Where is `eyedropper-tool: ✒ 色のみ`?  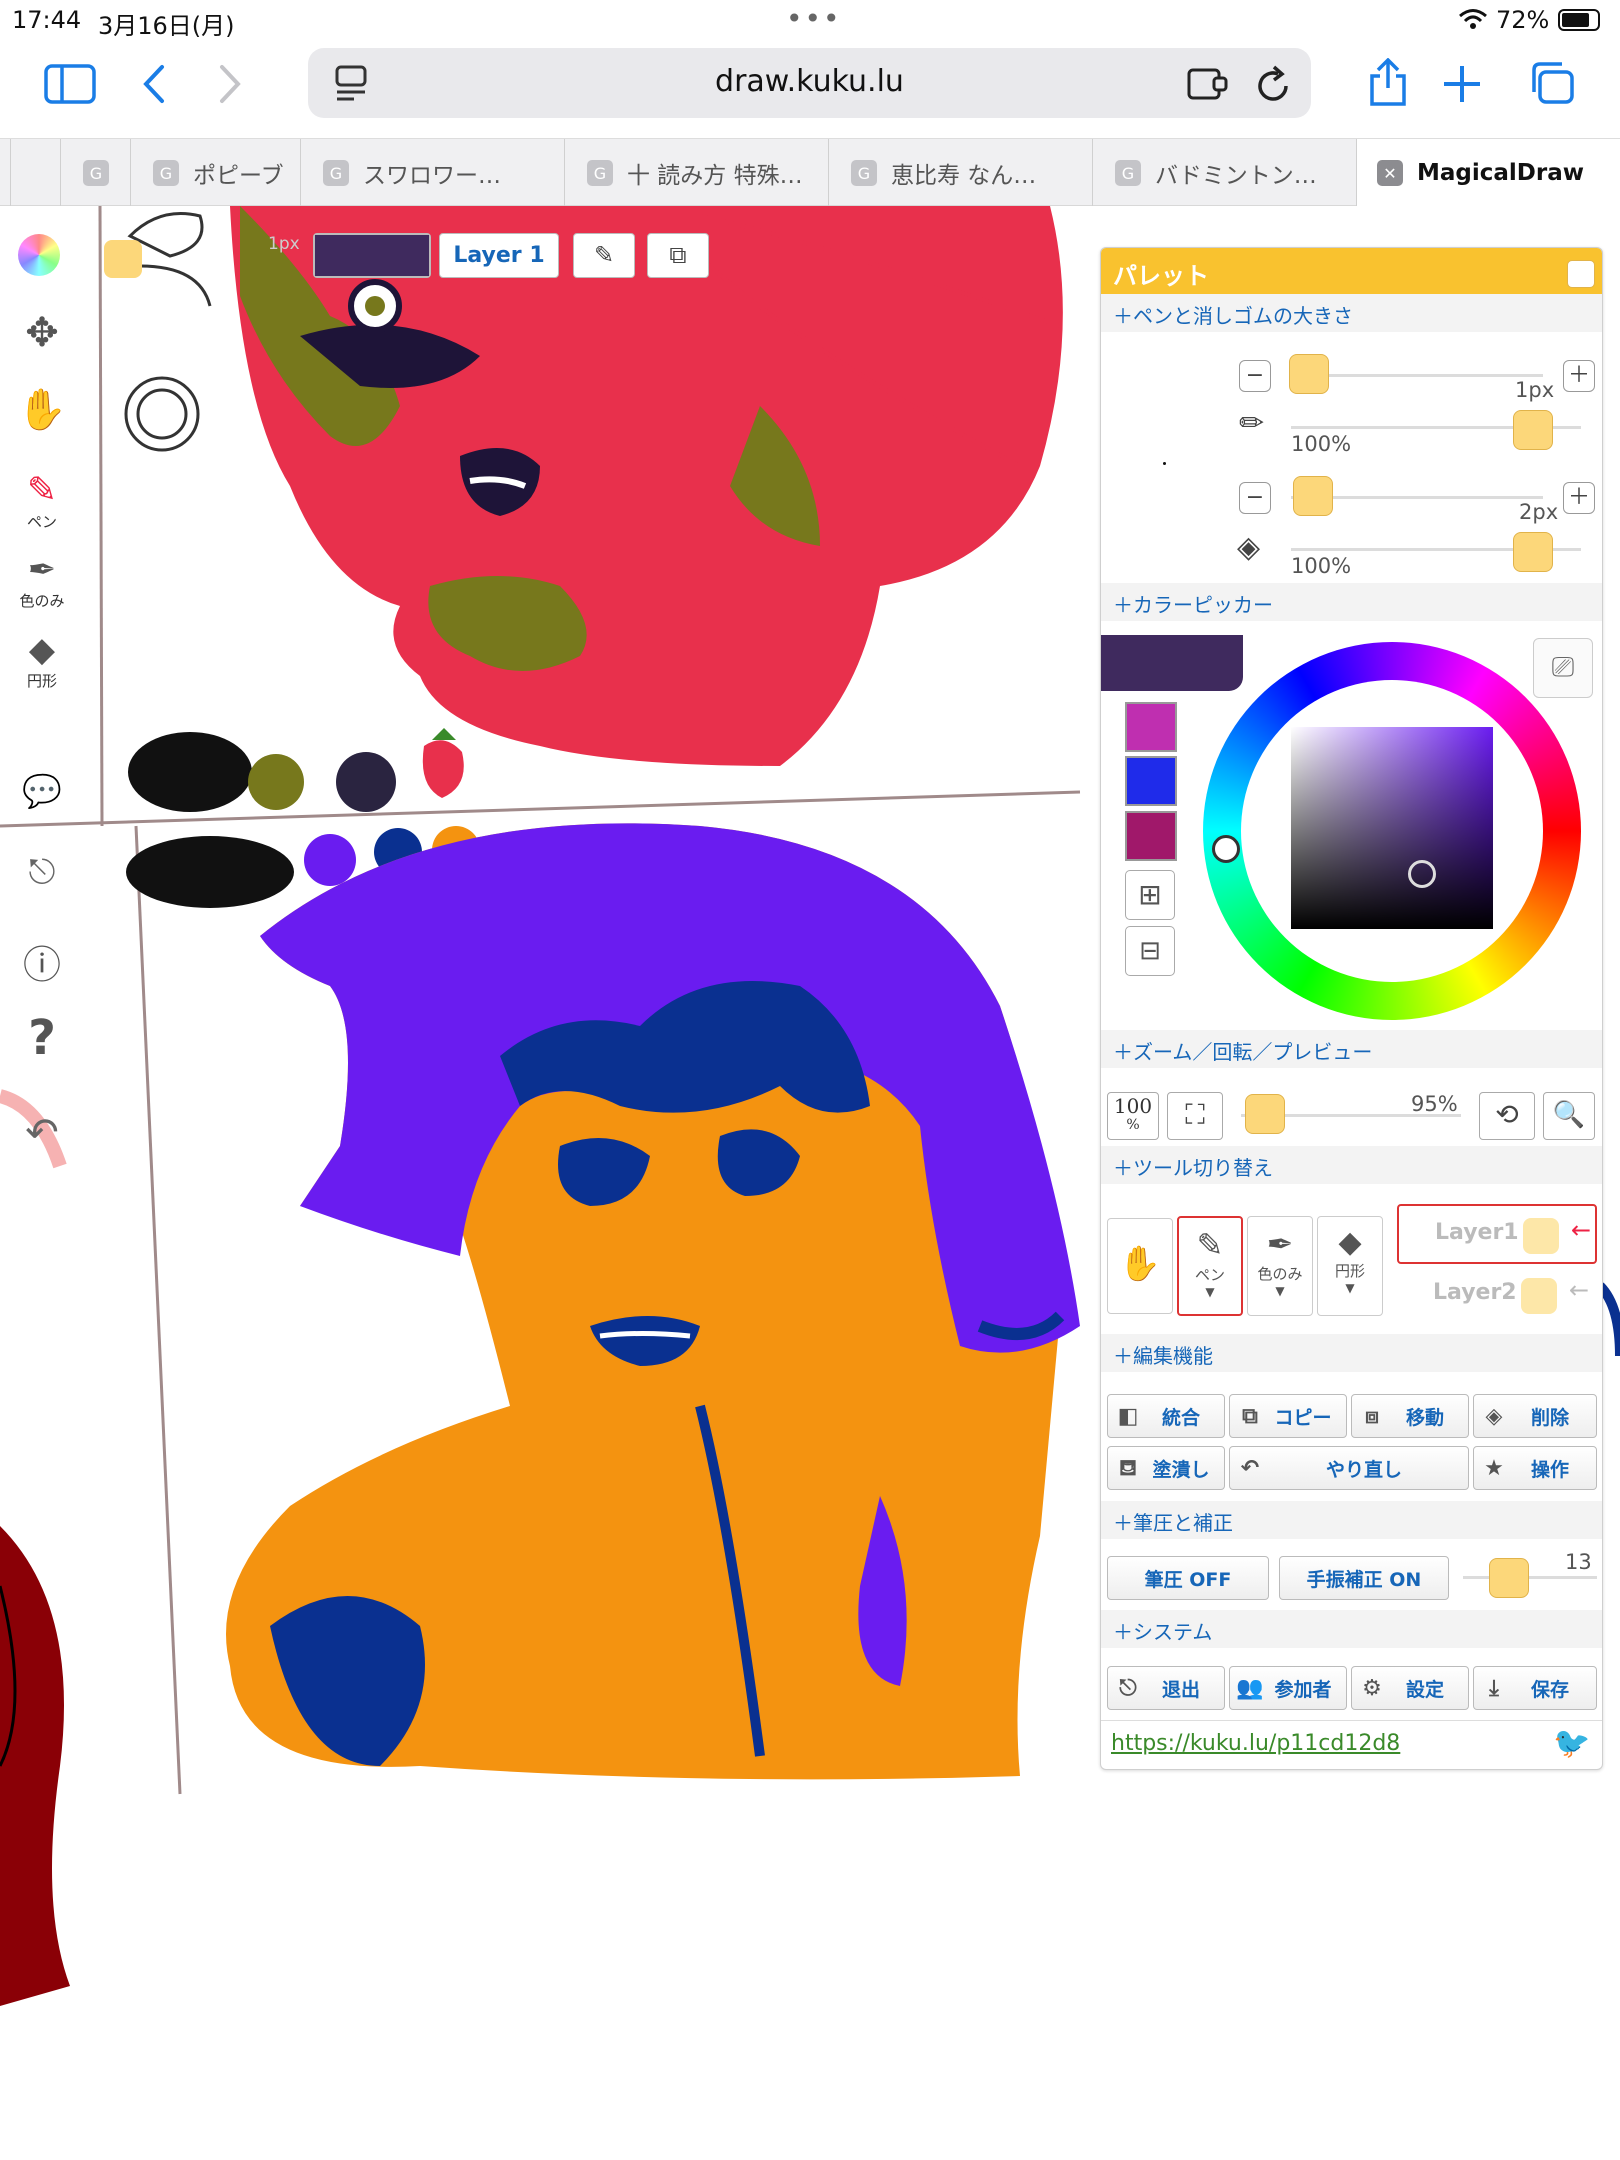 eyedropper-tool: ✒ 色のみ is located at coordinates (42, 580).